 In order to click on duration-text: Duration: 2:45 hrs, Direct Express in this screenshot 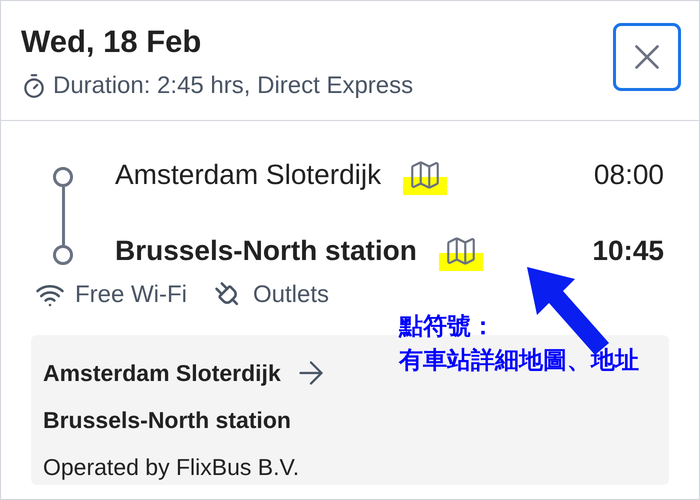, I will do `click(233, 85)`.